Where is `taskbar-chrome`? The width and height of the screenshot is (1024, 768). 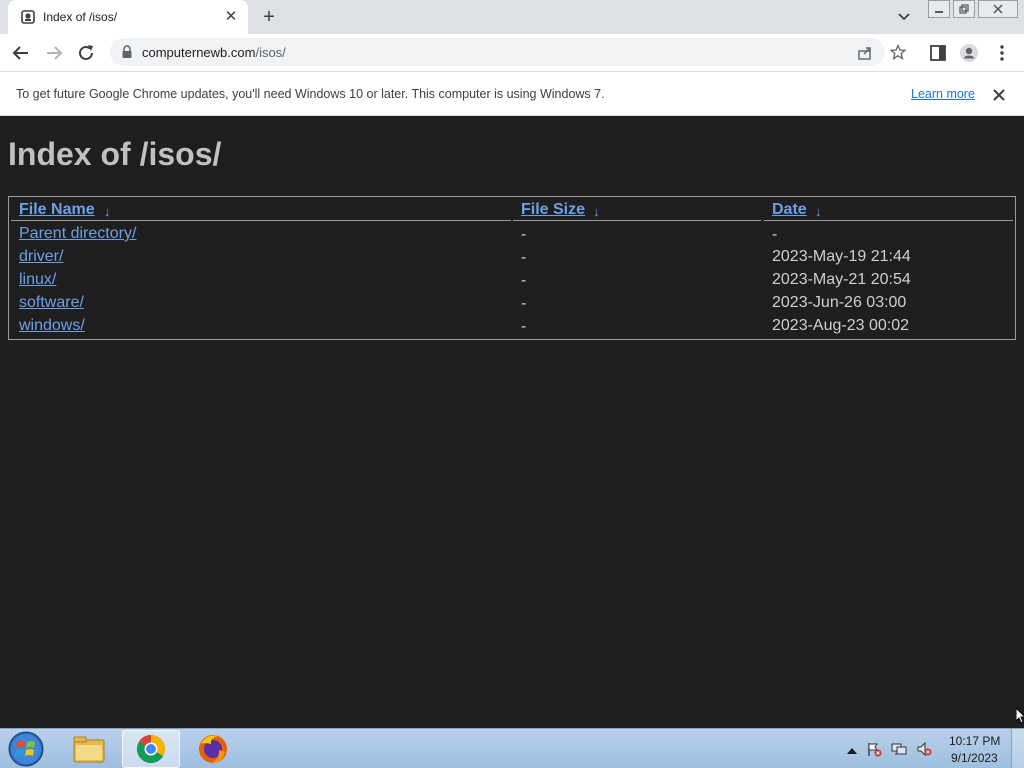
taskbar-chrome is located at coordinates (151, 749).